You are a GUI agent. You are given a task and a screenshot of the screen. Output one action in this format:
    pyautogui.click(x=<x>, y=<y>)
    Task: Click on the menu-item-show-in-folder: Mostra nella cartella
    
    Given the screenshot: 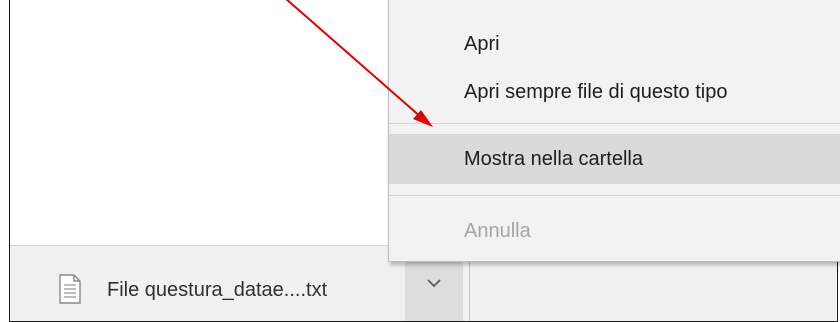 What is the action you would take?
    pyautogui.click(x=614, y=159)
    